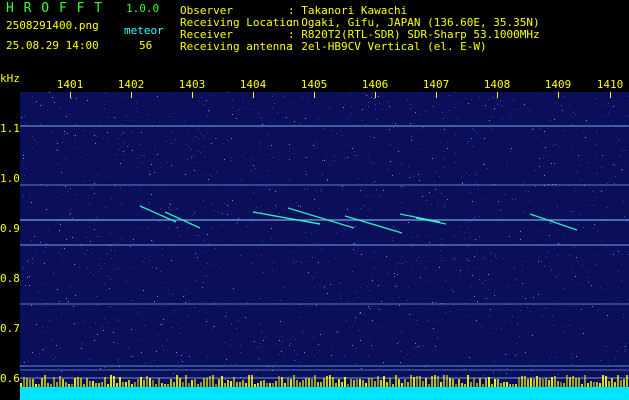 The width and height of the screenshot is (629, 400). Describe the element at coordinates (143, 8) in the screenshot. I see `app-version: 1.0.0` at that location.